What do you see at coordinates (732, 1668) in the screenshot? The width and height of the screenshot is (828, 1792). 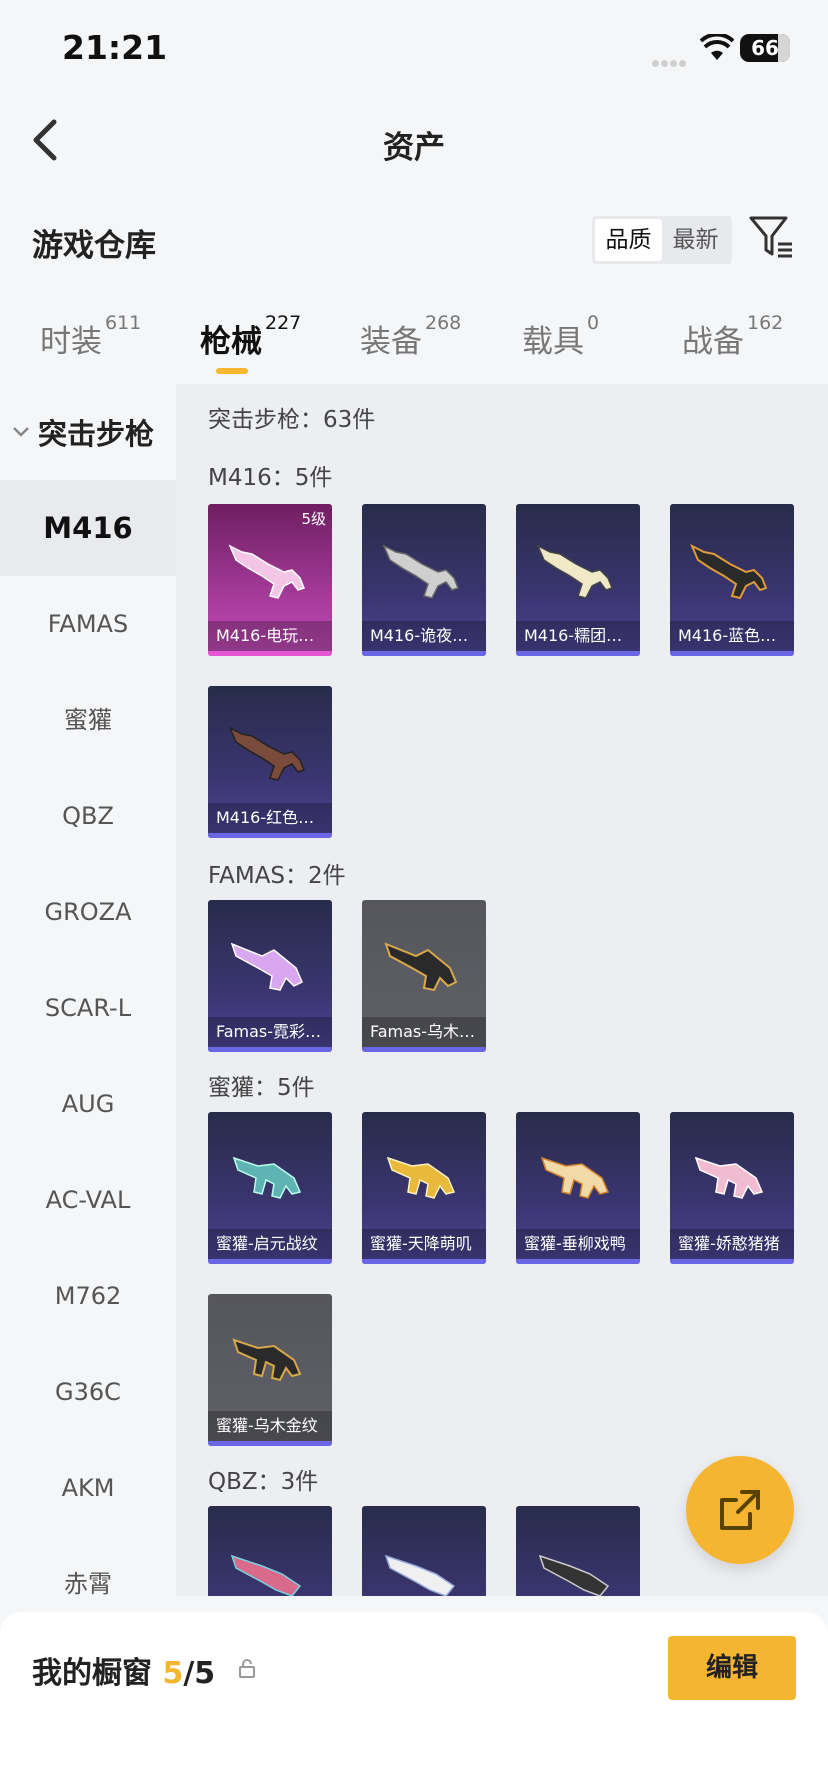 I see `edit-button: 编辑` at bounding box center [732, 1668].